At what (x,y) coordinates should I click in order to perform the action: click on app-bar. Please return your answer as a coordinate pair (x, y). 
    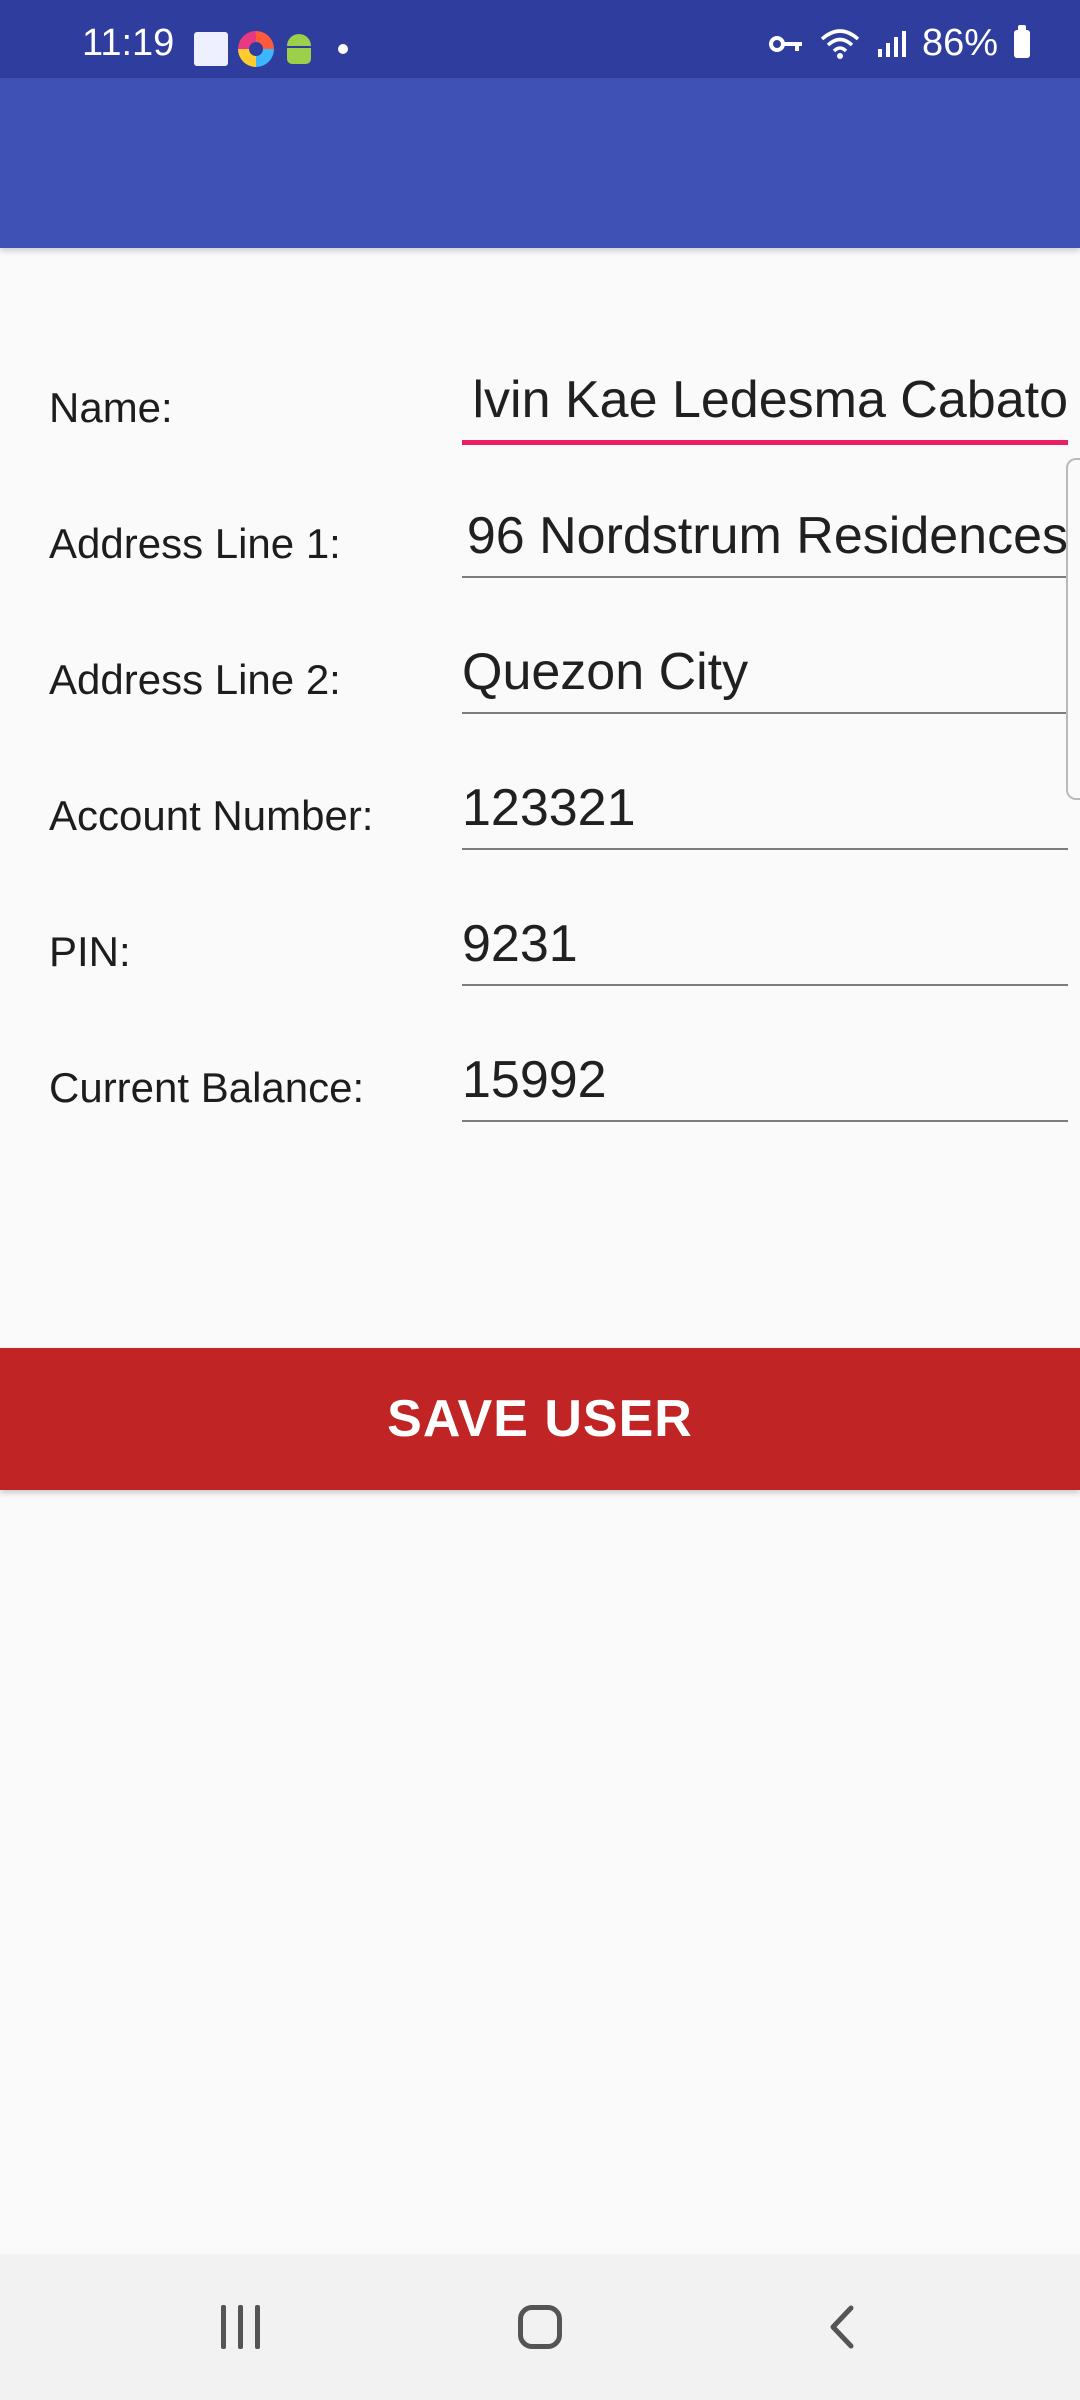
    Looking at the image, I should click on (540, 163).